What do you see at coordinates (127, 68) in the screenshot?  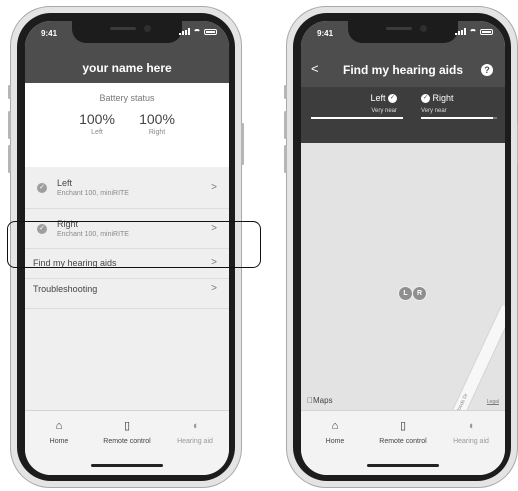 I see `page-title: your name here` at bounding box center [127, 68].